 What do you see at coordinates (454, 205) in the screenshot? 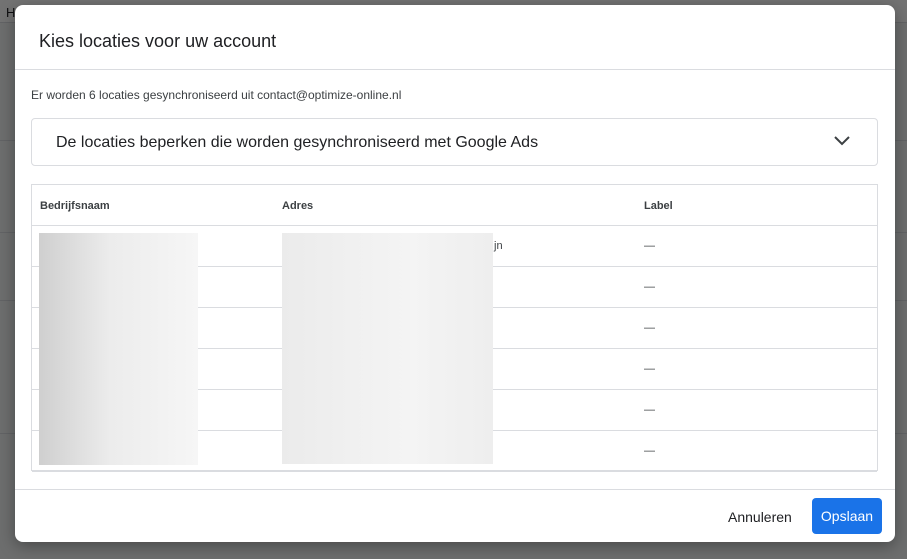
I see `table-header-row: Bedrijfsnaam Adres Label` at bounding box center [454, 205].